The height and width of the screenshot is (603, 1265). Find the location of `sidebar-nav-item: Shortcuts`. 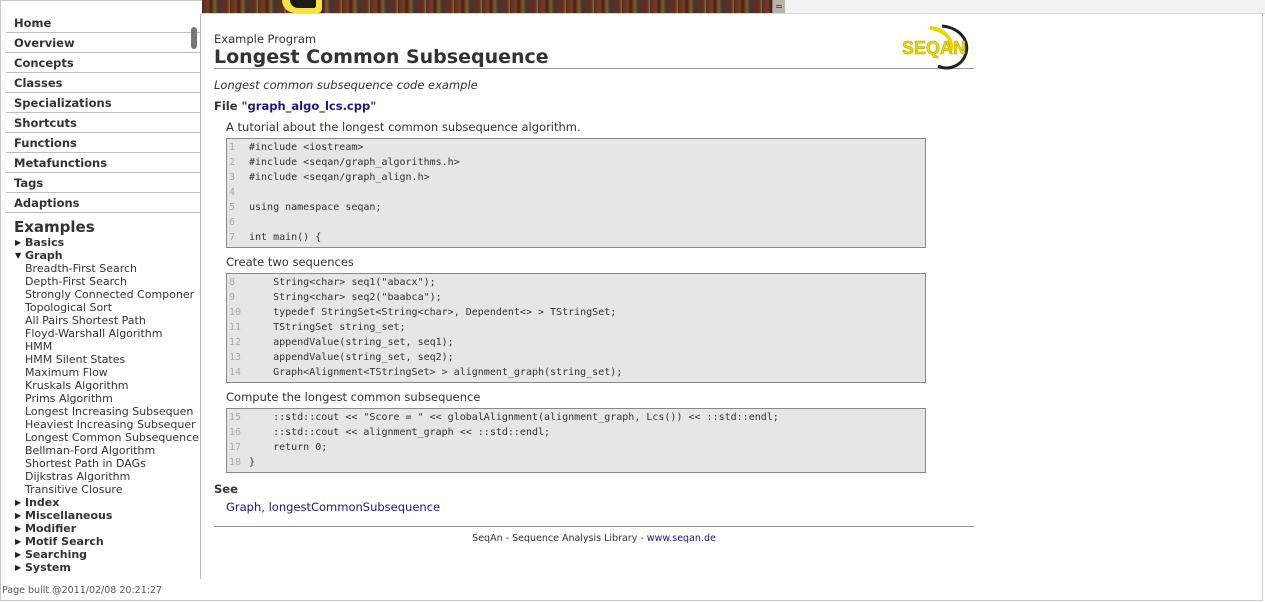

sidebar-nav-item: Shortcuts is located at coordinates (103, 123).